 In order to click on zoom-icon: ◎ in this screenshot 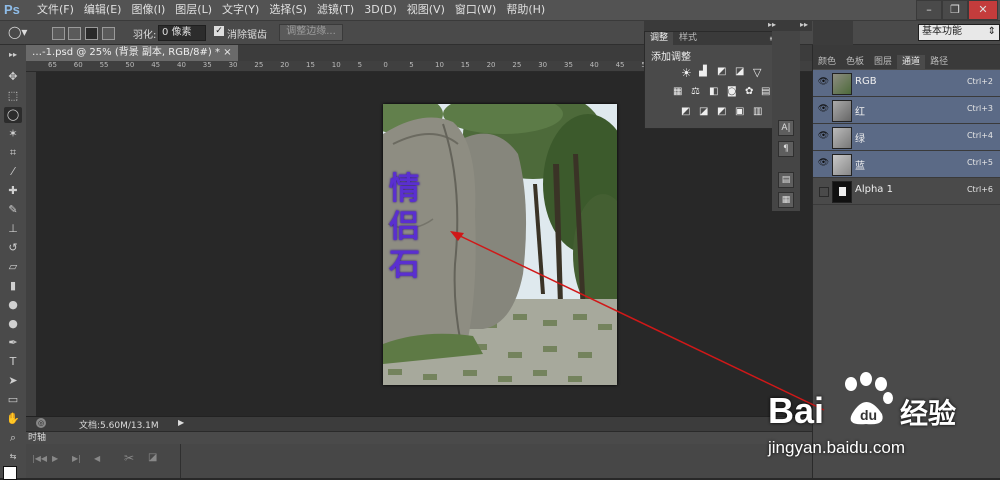, I will do `click(41, 423)`.